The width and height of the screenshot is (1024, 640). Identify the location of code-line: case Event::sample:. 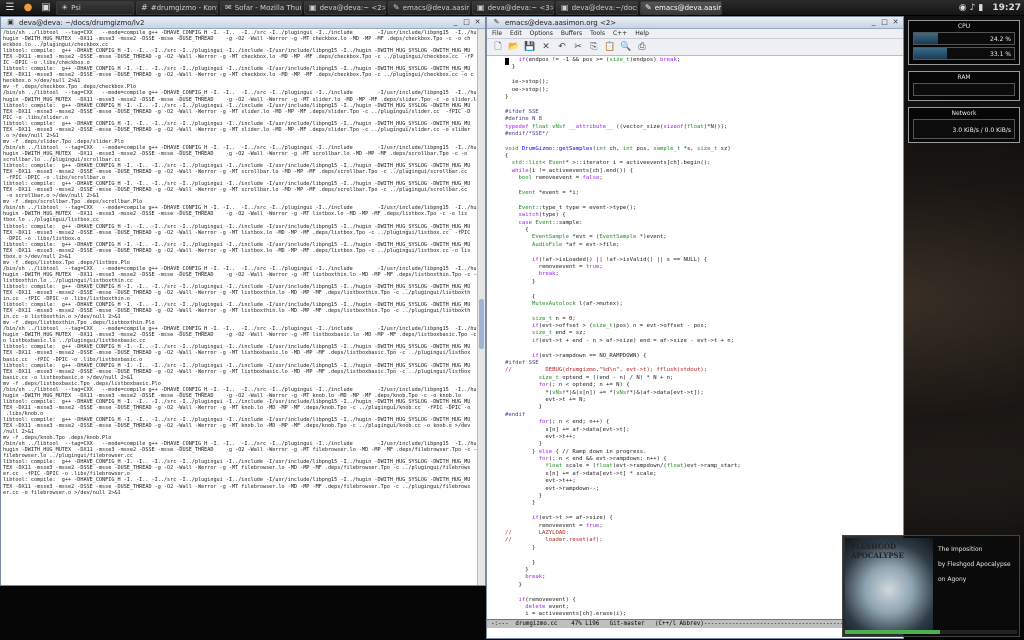
(550, 222).